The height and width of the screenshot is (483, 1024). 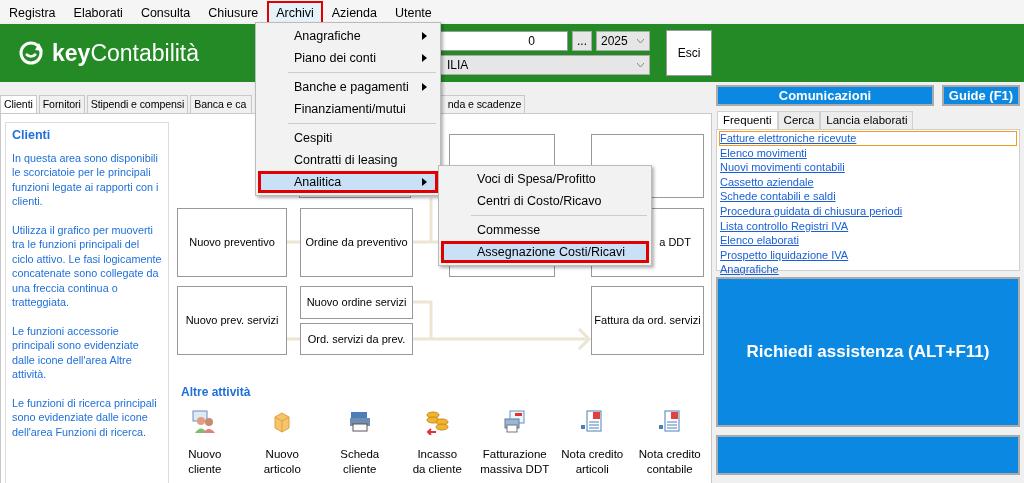 I want to click on info-text: Le funzioni accessorie principali sono evidenziate dalle icone dell'area Altre attività., so click(x=76, y=352).